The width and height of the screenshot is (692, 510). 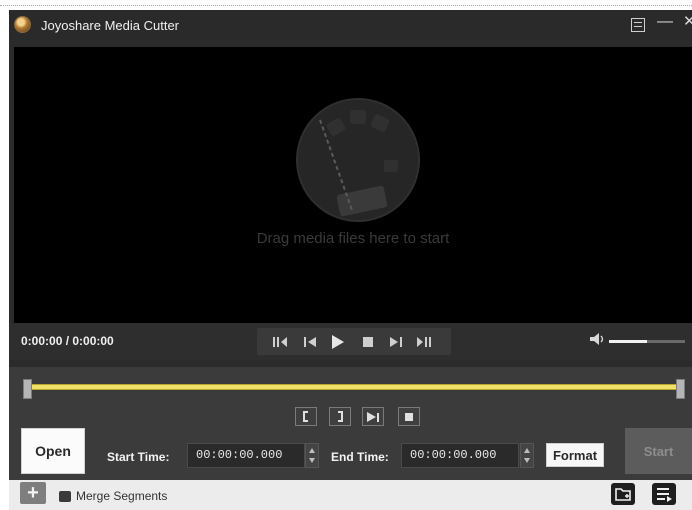 I want to click on app-logo-icon, so click(x=22, y=24).